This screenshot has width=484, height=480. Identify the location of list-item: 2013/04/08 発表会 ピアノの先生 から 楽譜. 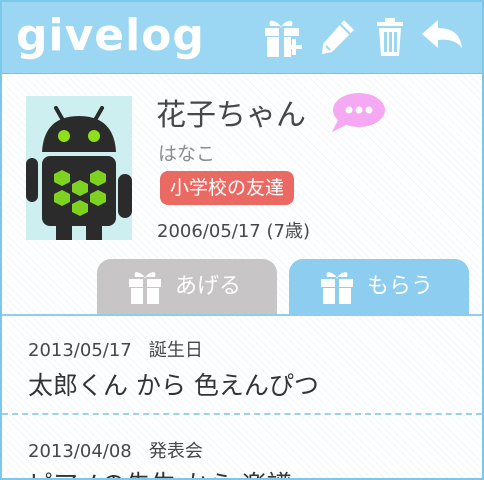
(242, 446).